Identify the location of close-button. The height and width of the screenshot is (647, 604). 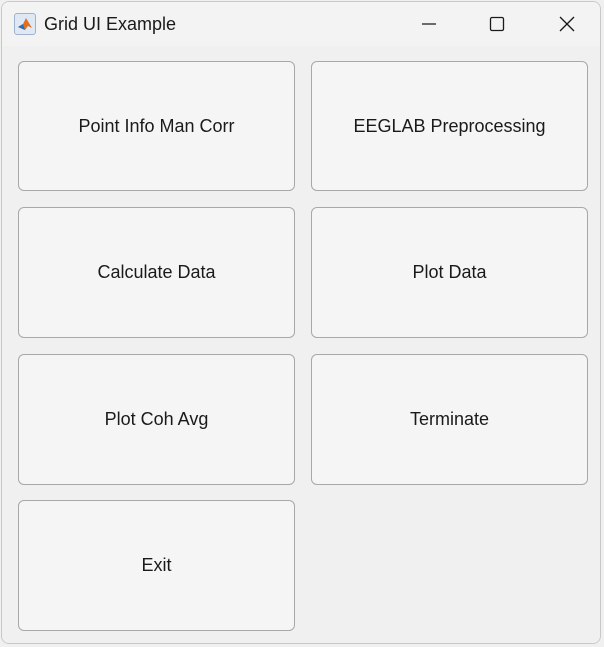
(567, 24).